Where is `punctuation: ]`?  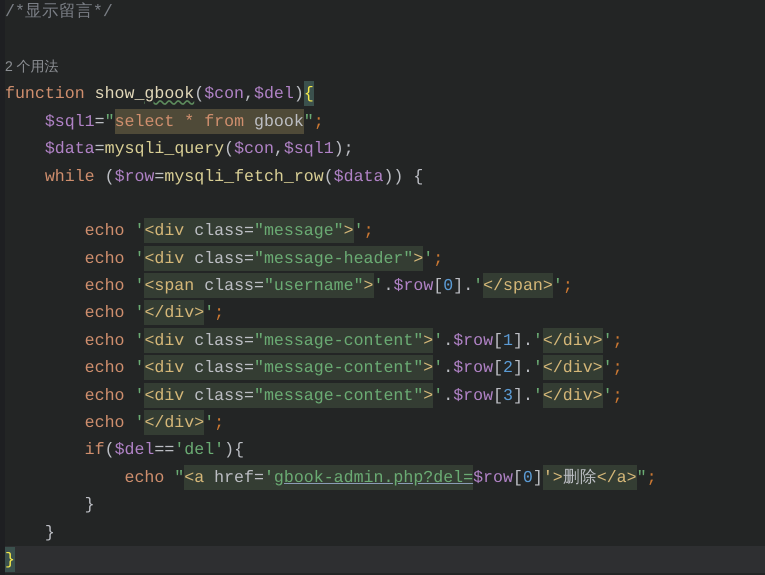 punctuation: ] is located at coordinates (537, 477).